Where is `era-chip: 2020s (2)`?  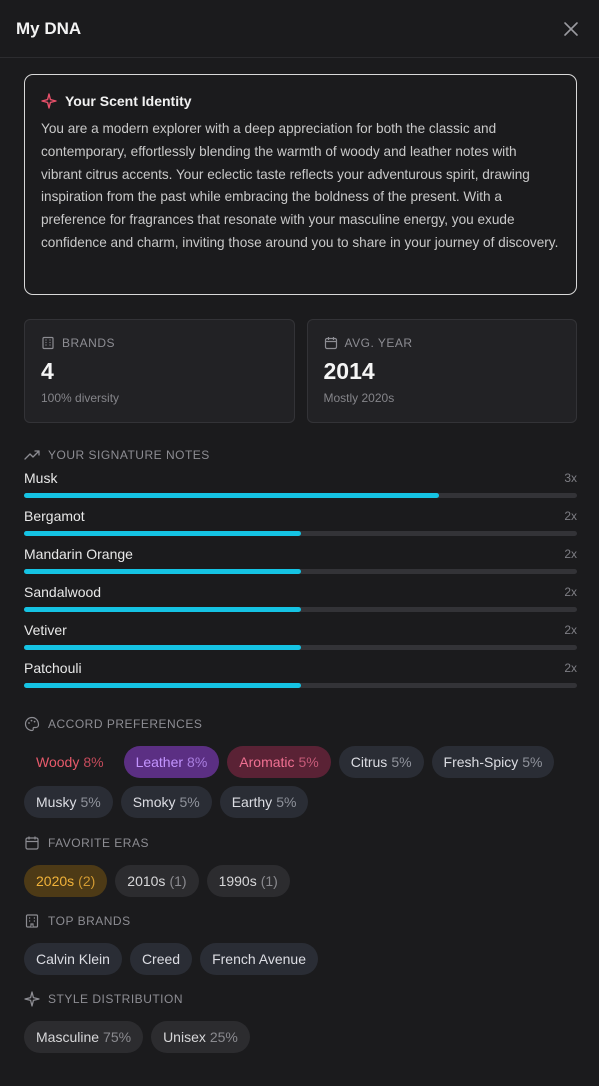 era-chip: 2020s (2) is located at coordinates (66, 881).